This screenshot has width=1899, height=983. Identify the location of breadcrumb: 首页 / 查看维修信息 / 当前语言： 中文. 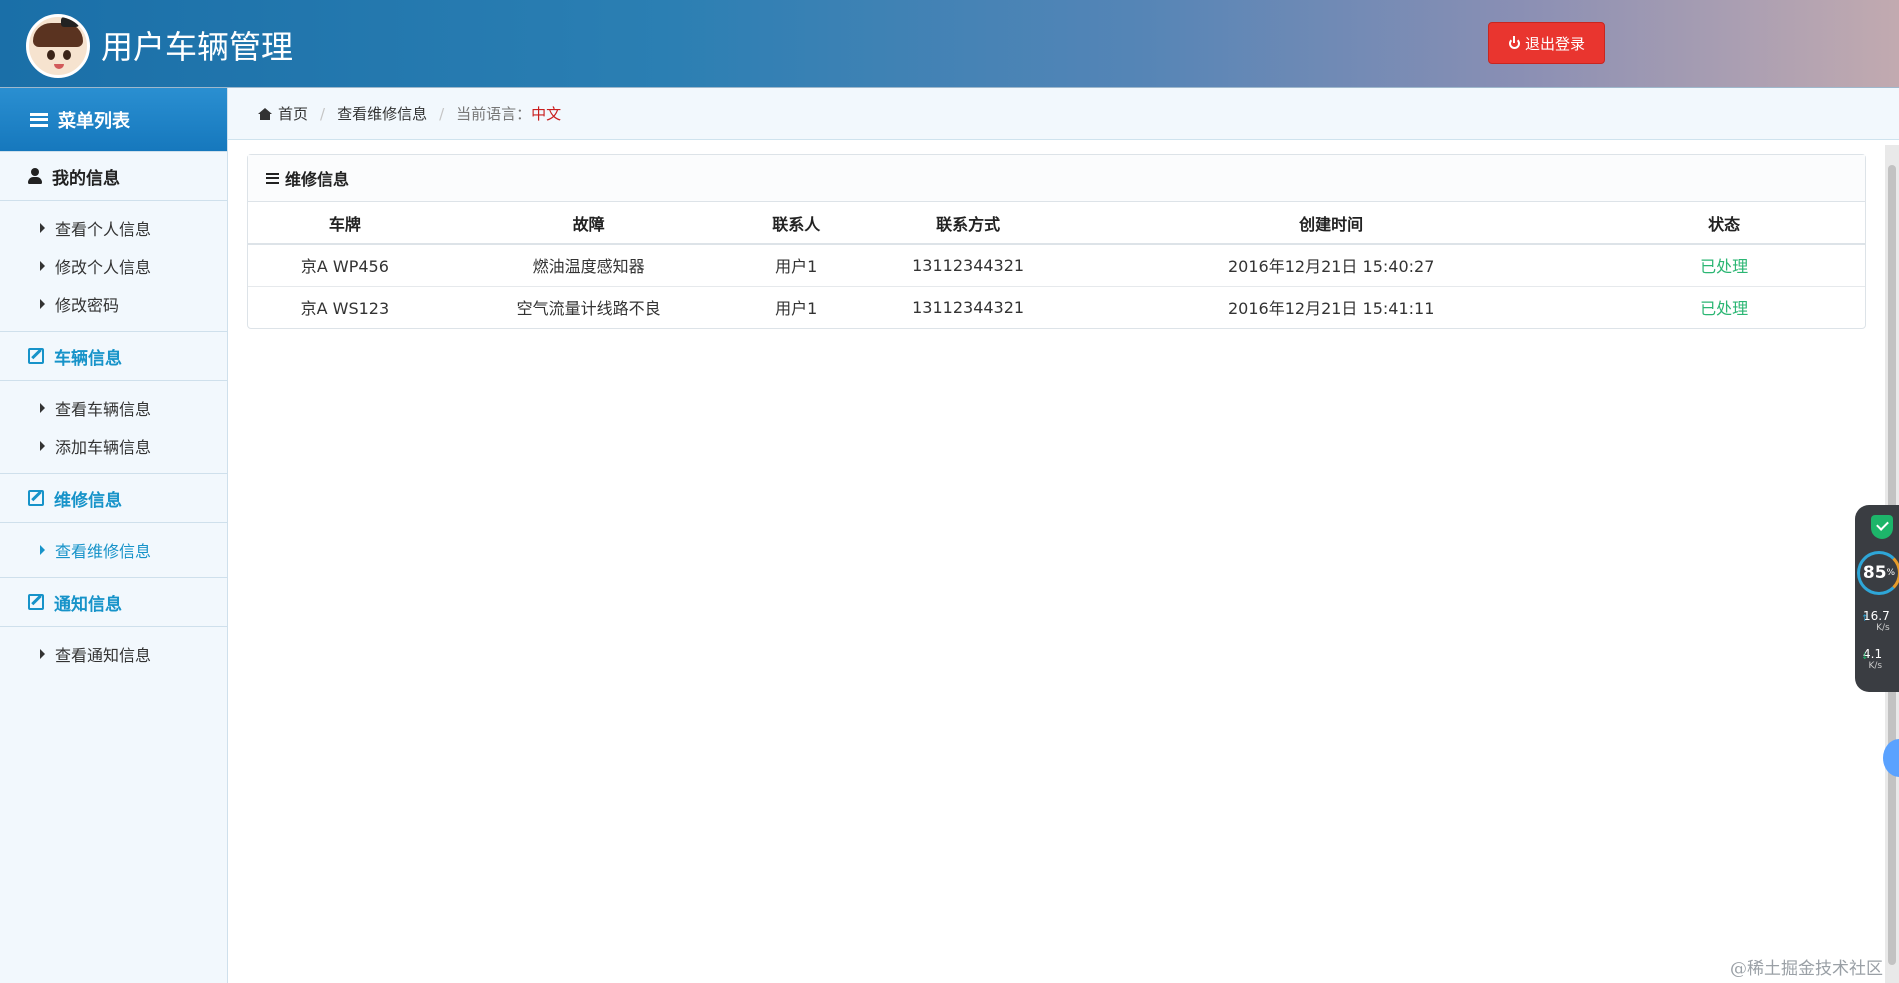
(1063, 114).